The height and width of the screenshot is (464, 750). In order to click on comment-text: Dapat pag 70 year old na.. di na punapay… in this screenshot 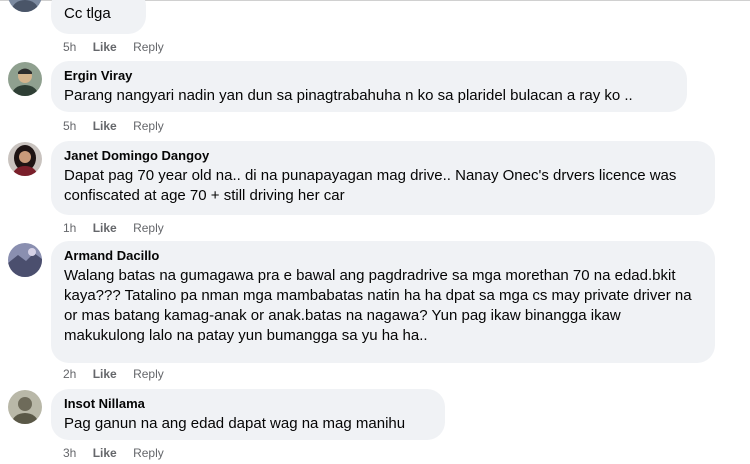, I will do `click(370, 185)`.